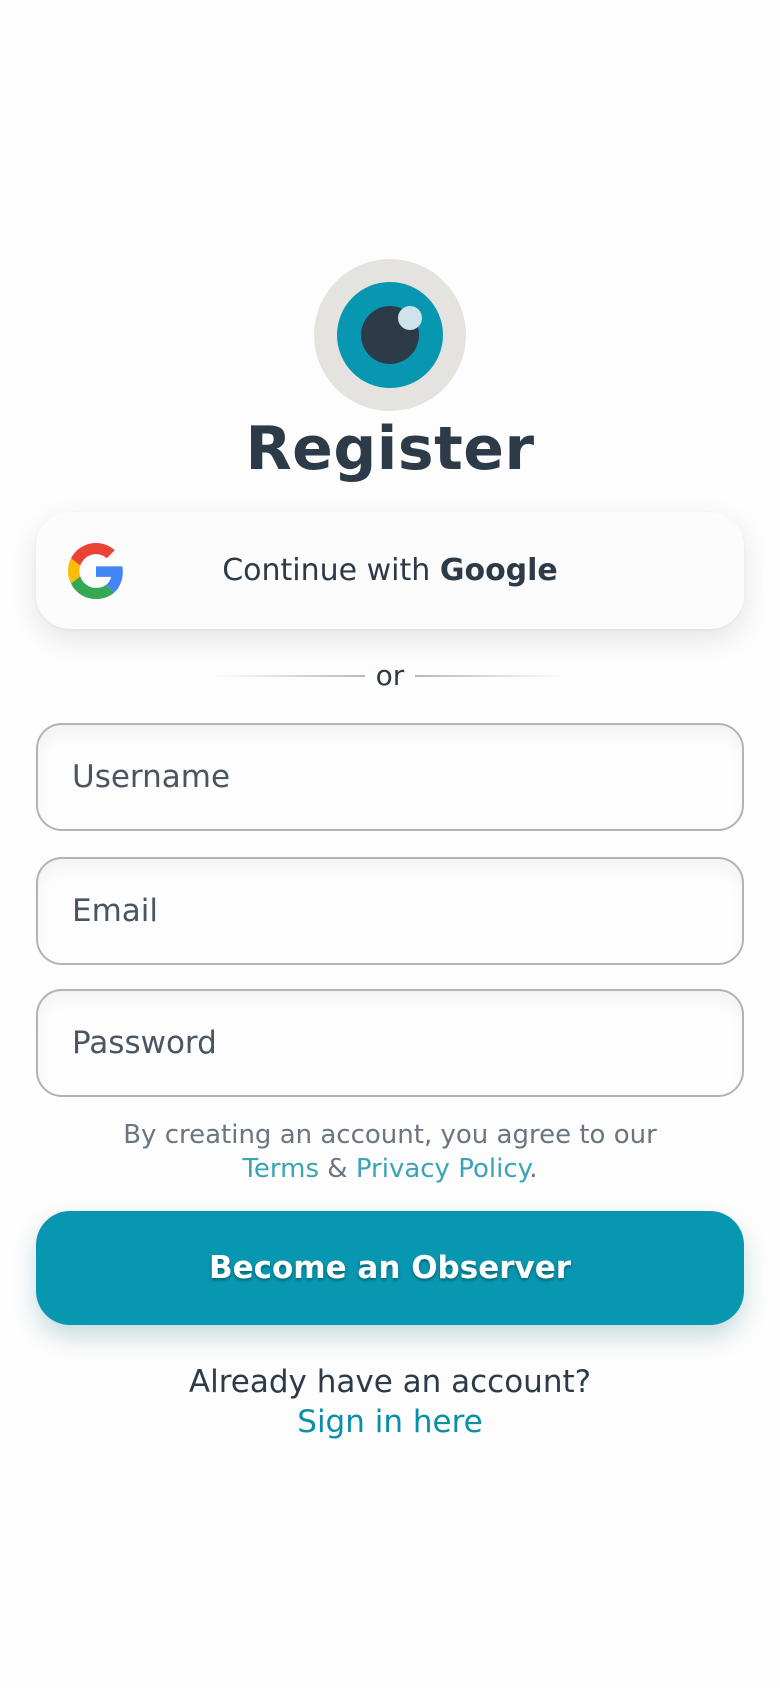 The image size is (780, 1688). Describe the element at coordinates (280, 1169) in the screenshot. I see `terms-link: Terms` at that location.